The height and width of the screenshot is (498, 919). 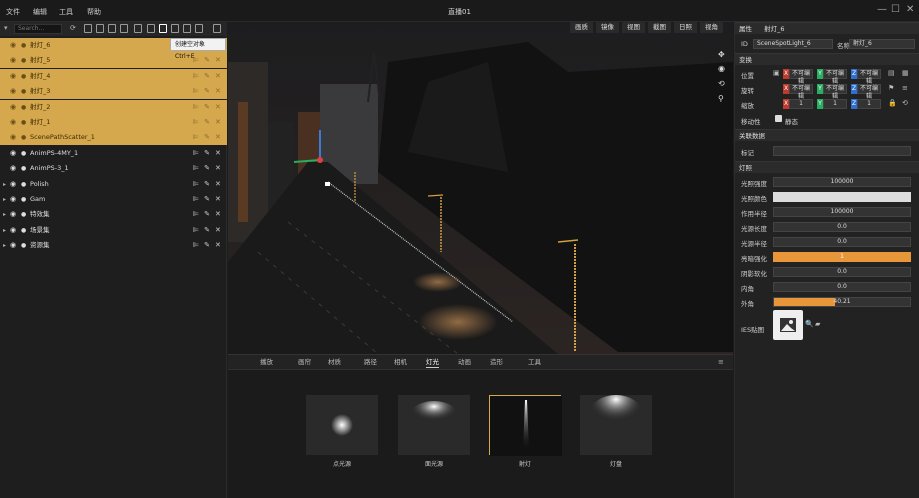 I want to click on move-view-icon: ✥, so click(x=721, y=54).